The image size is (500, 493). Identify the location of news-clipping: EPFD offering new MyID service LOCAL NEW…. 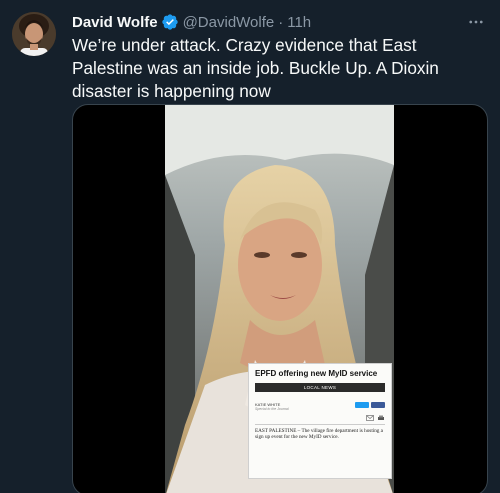
(320, 421).